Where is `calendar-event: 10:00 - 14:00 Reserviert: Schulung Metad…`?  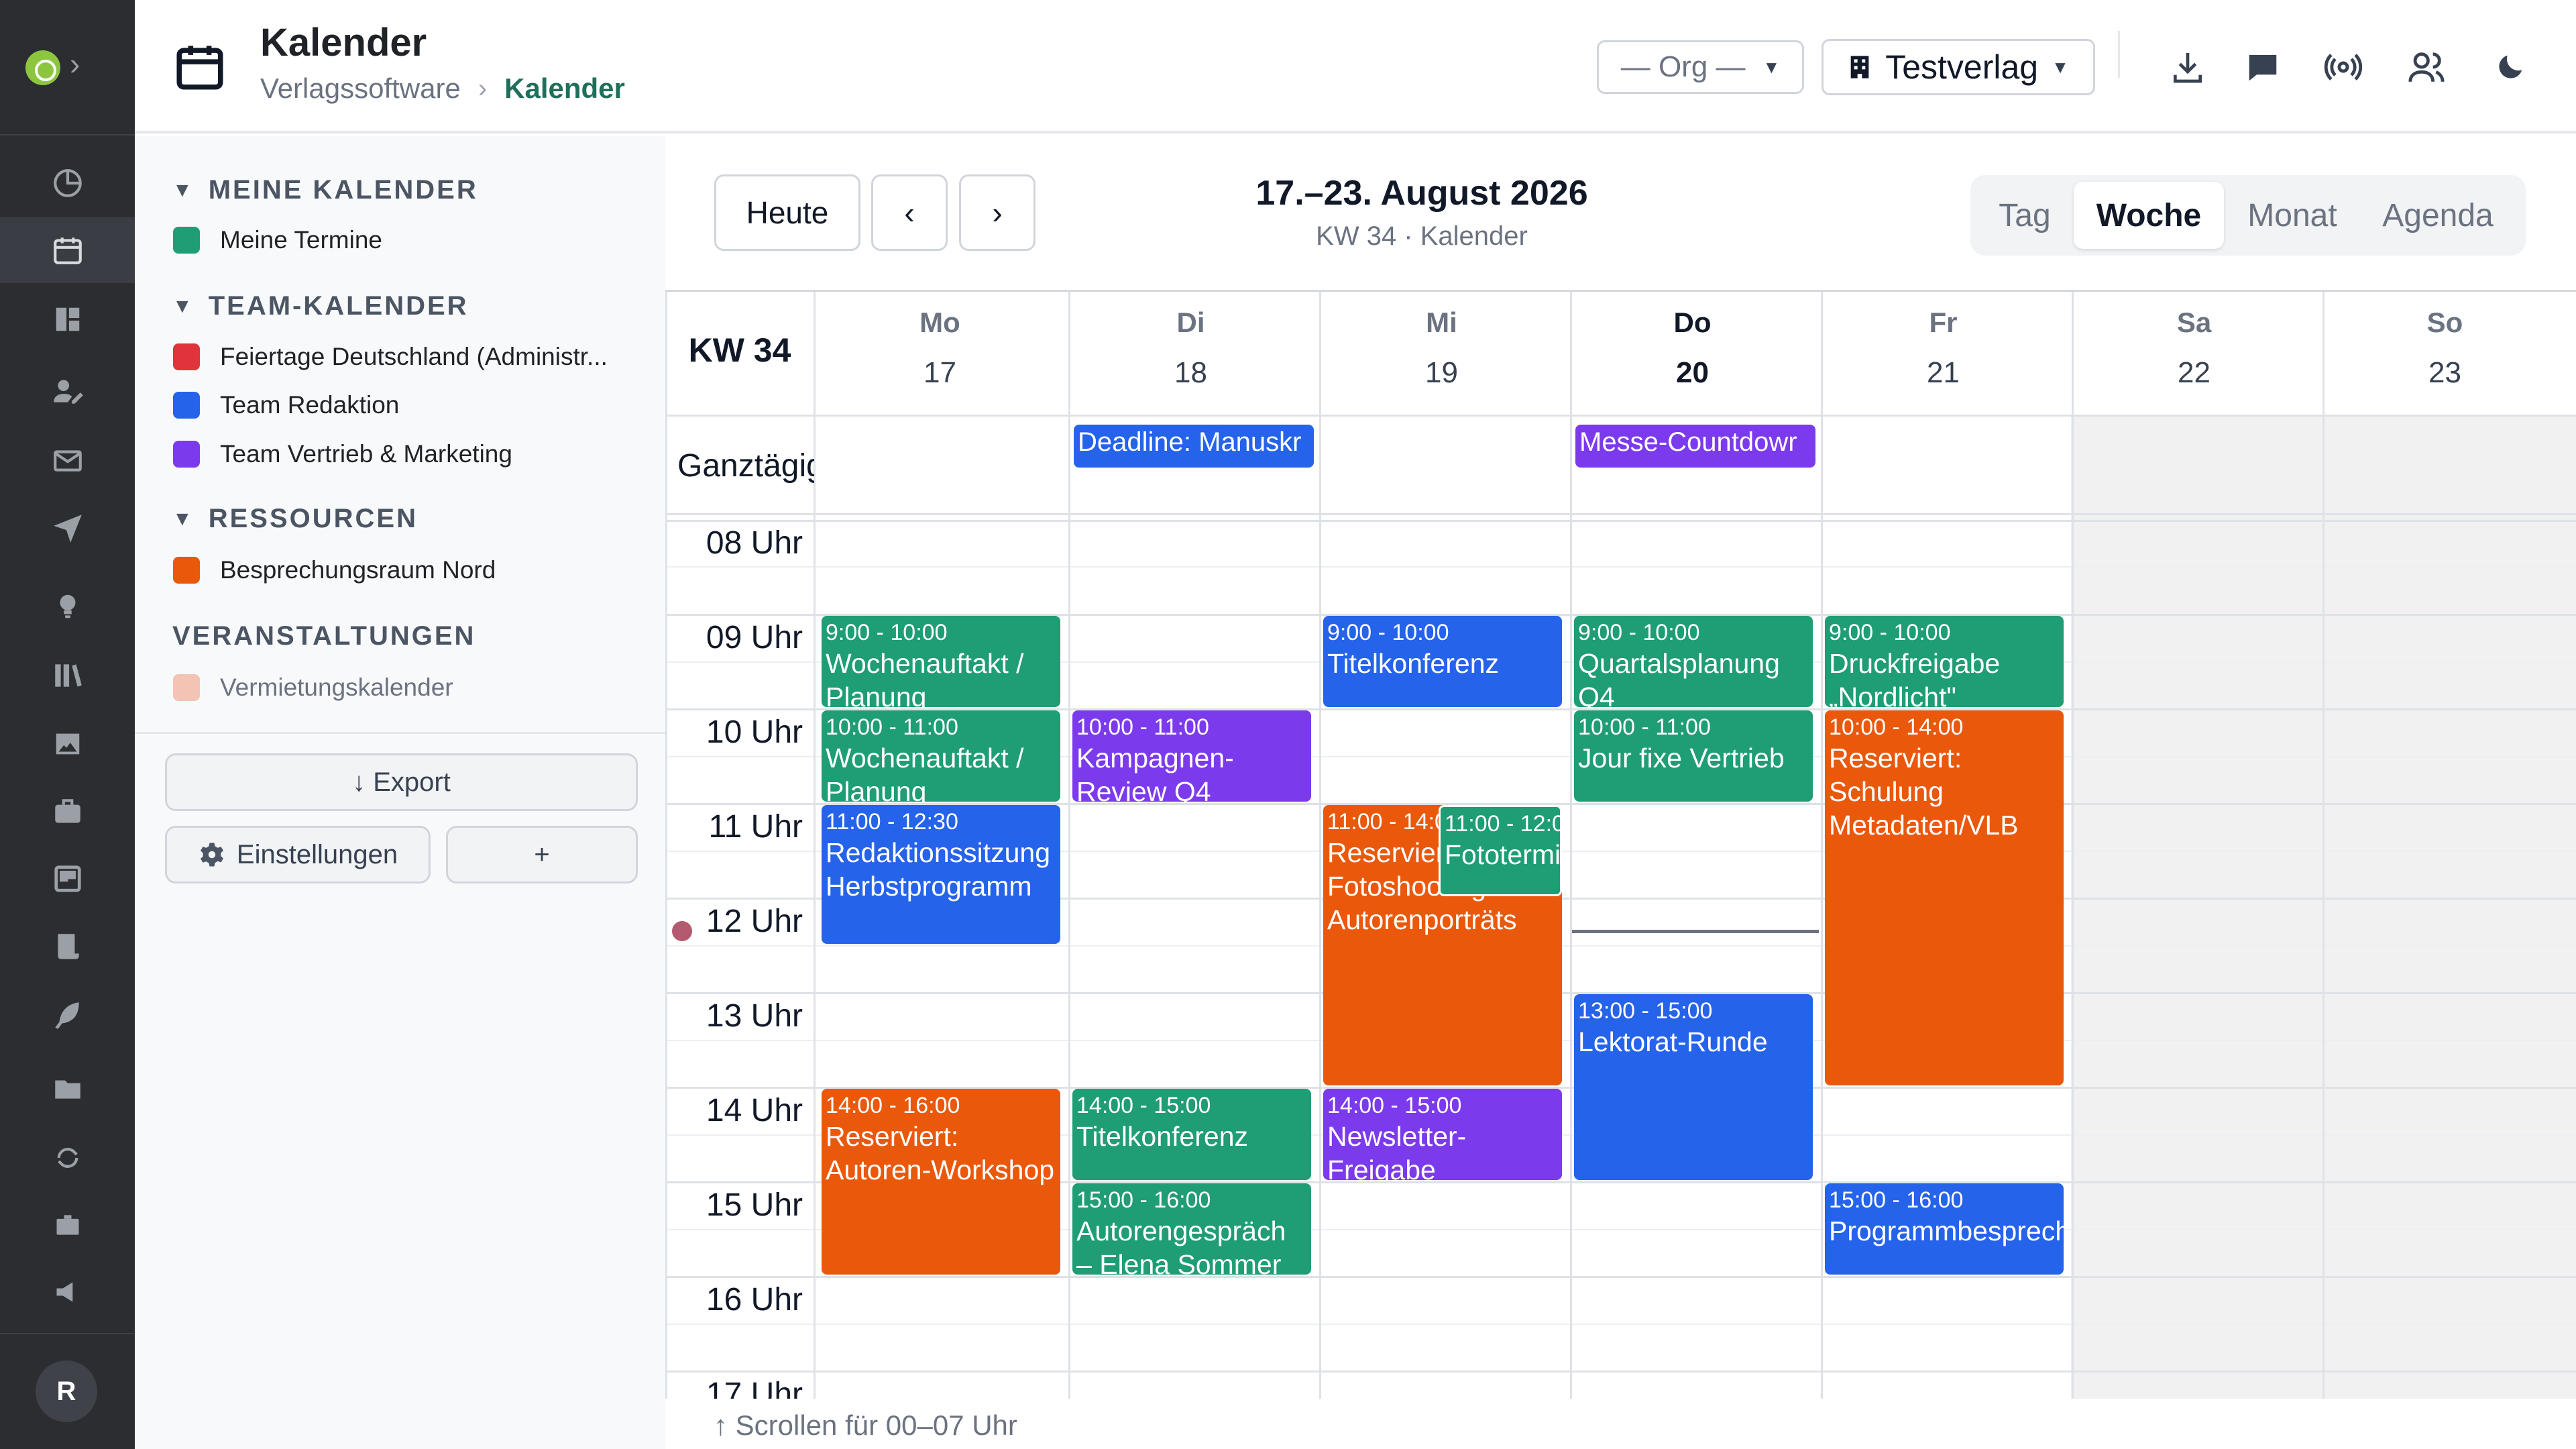 calendar-event: 10:00 - 14:00 Reserviert: Schulung Metad… is located at coordinates (1944, 897).